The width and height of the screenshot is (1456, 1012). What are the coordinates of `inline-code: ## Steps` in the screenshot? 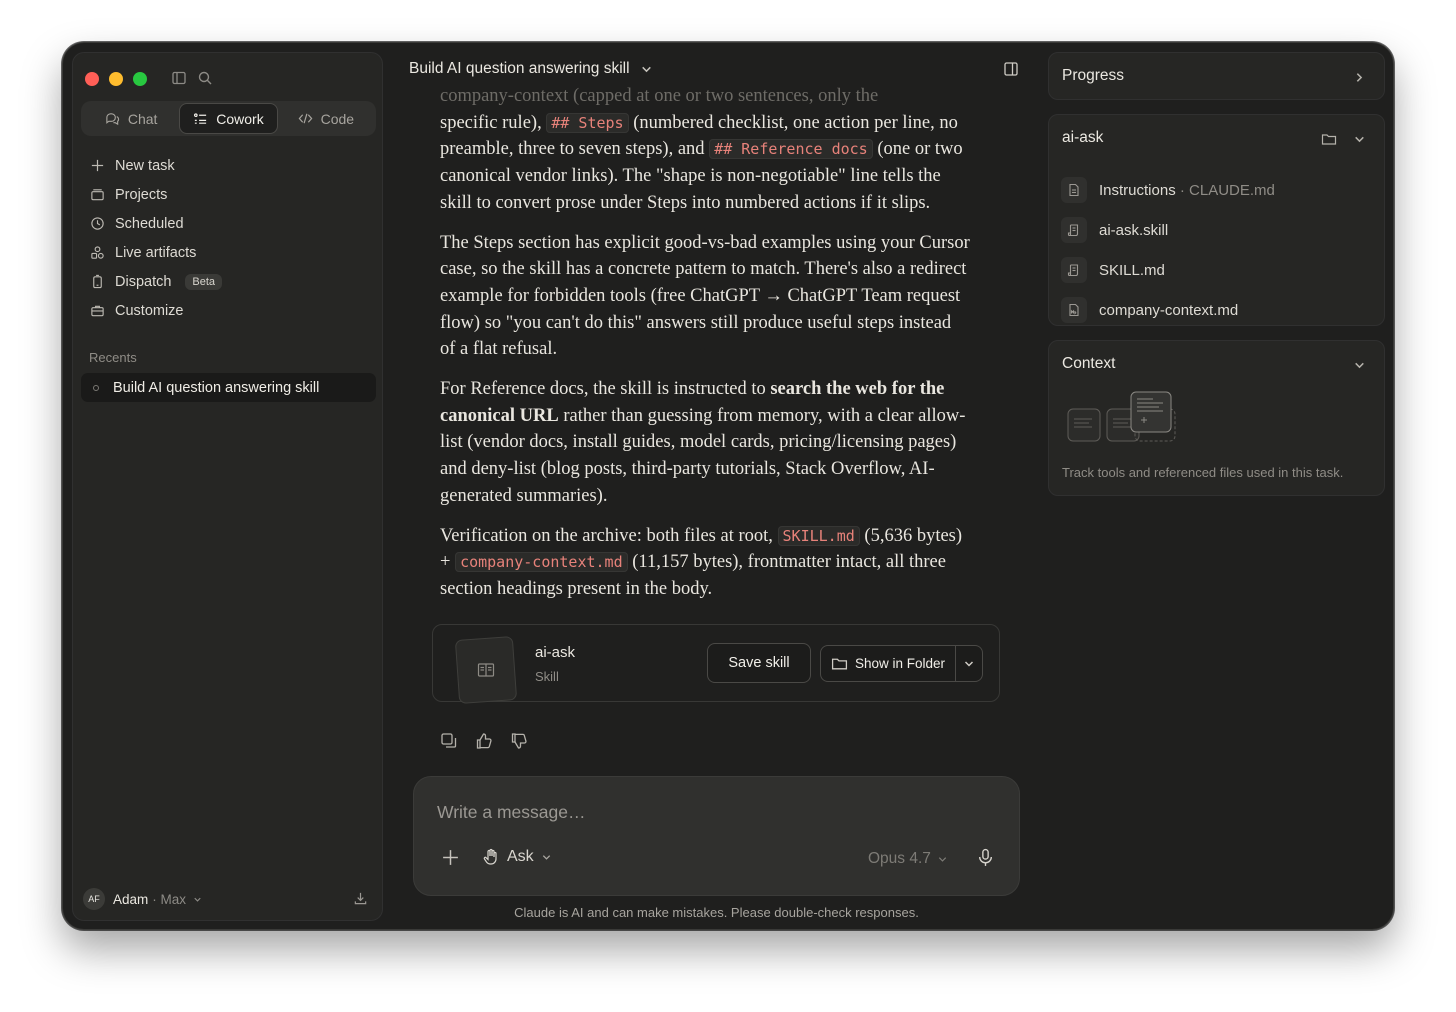 It's located at (587, 122).